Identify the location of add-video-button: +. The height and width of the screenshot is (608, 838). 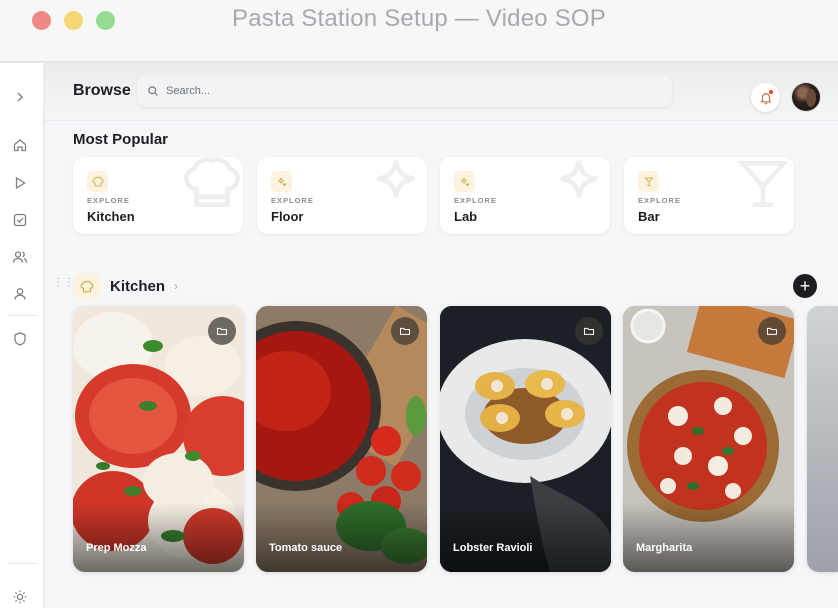
(805, 286).